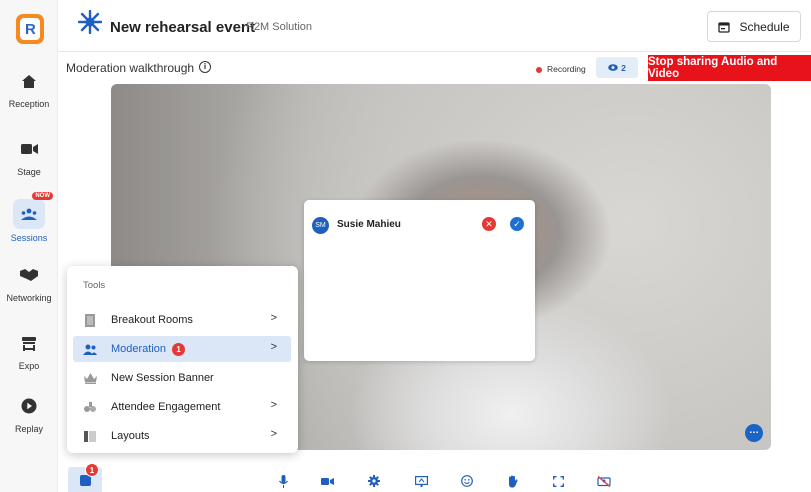 This screenshot has height=492, width=811. What do you see at coordinates (42, 196) in the screenshot?
I see `now-badge: NOW` at bounding box center [42, 196].